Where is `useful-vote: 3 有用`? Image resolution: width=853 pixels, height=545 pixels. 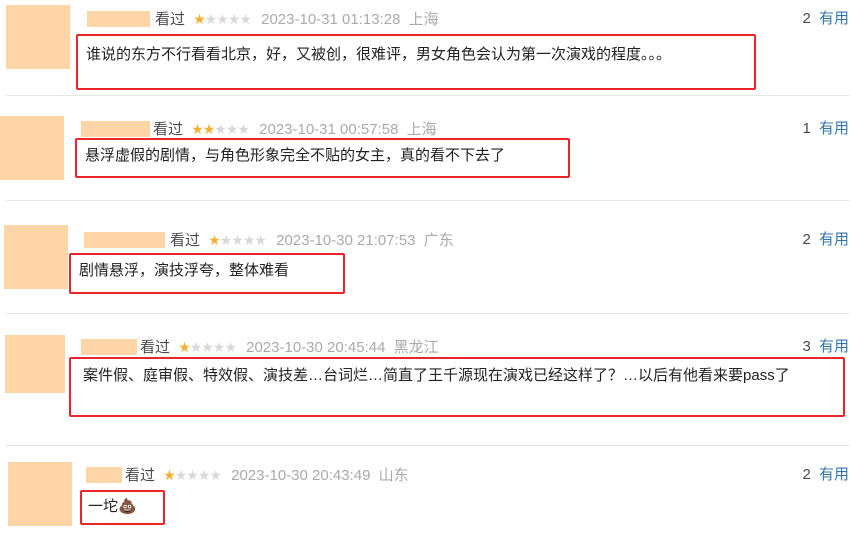 useful-vote: 3 有用 is located at coordinates (825, 347).